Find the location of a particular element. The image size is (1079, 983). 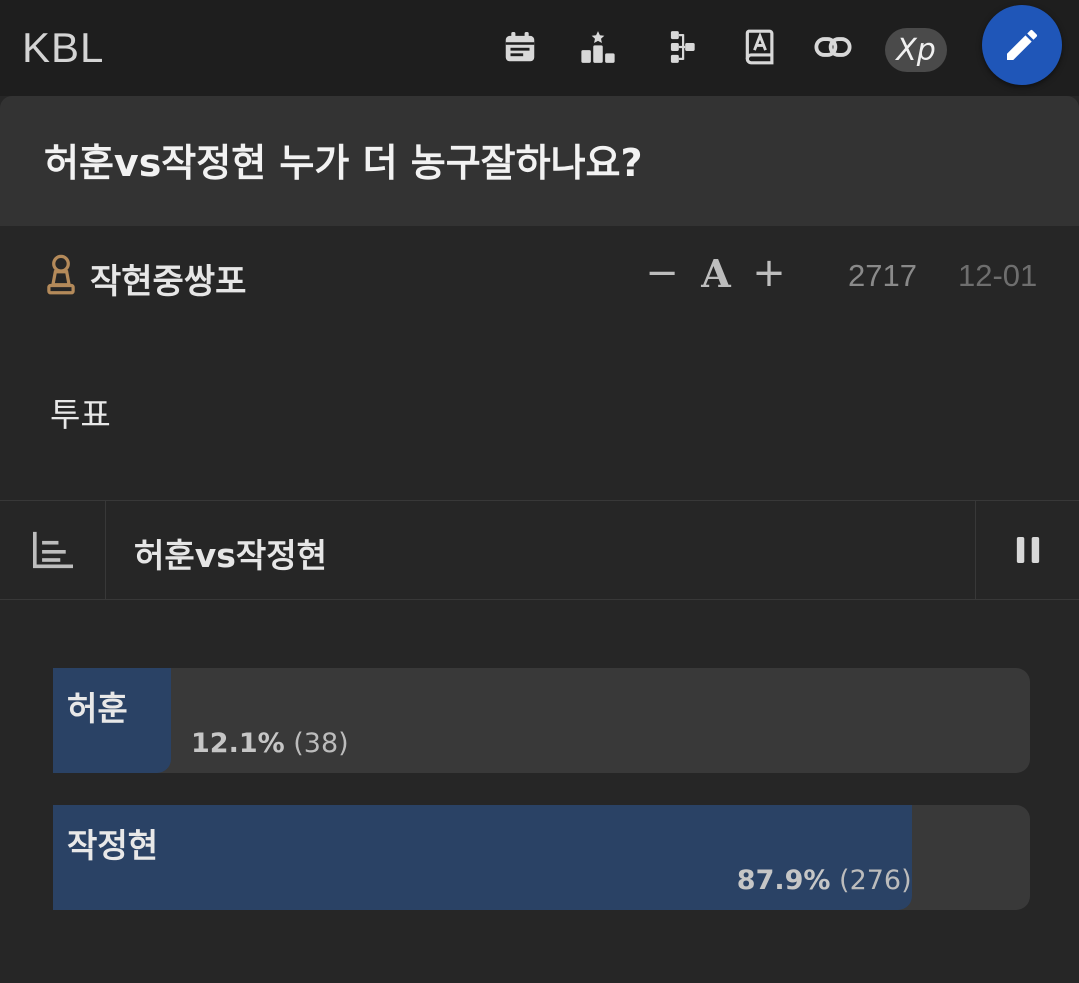

xp-icon: Xp is located at coordinates (916, 50).